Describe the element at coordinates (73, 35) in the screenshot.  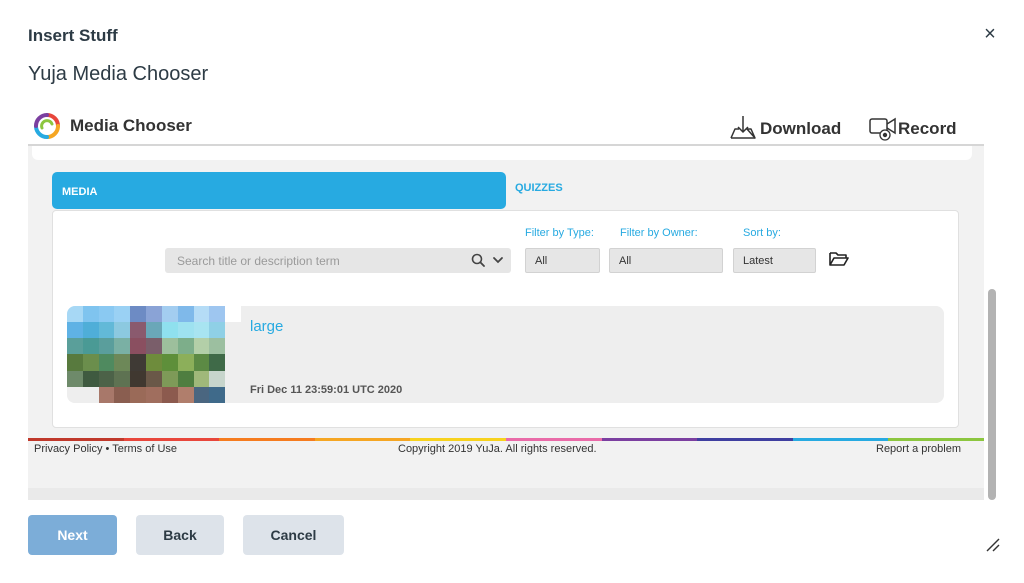
I see `dialog-title: Insert Stuff` at that location.